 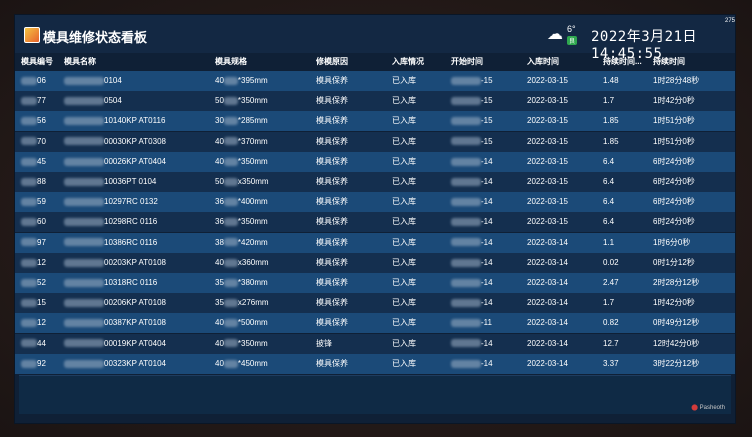 I want to click on cell-spec: 50 *350mm, so click(x=241, y=101).